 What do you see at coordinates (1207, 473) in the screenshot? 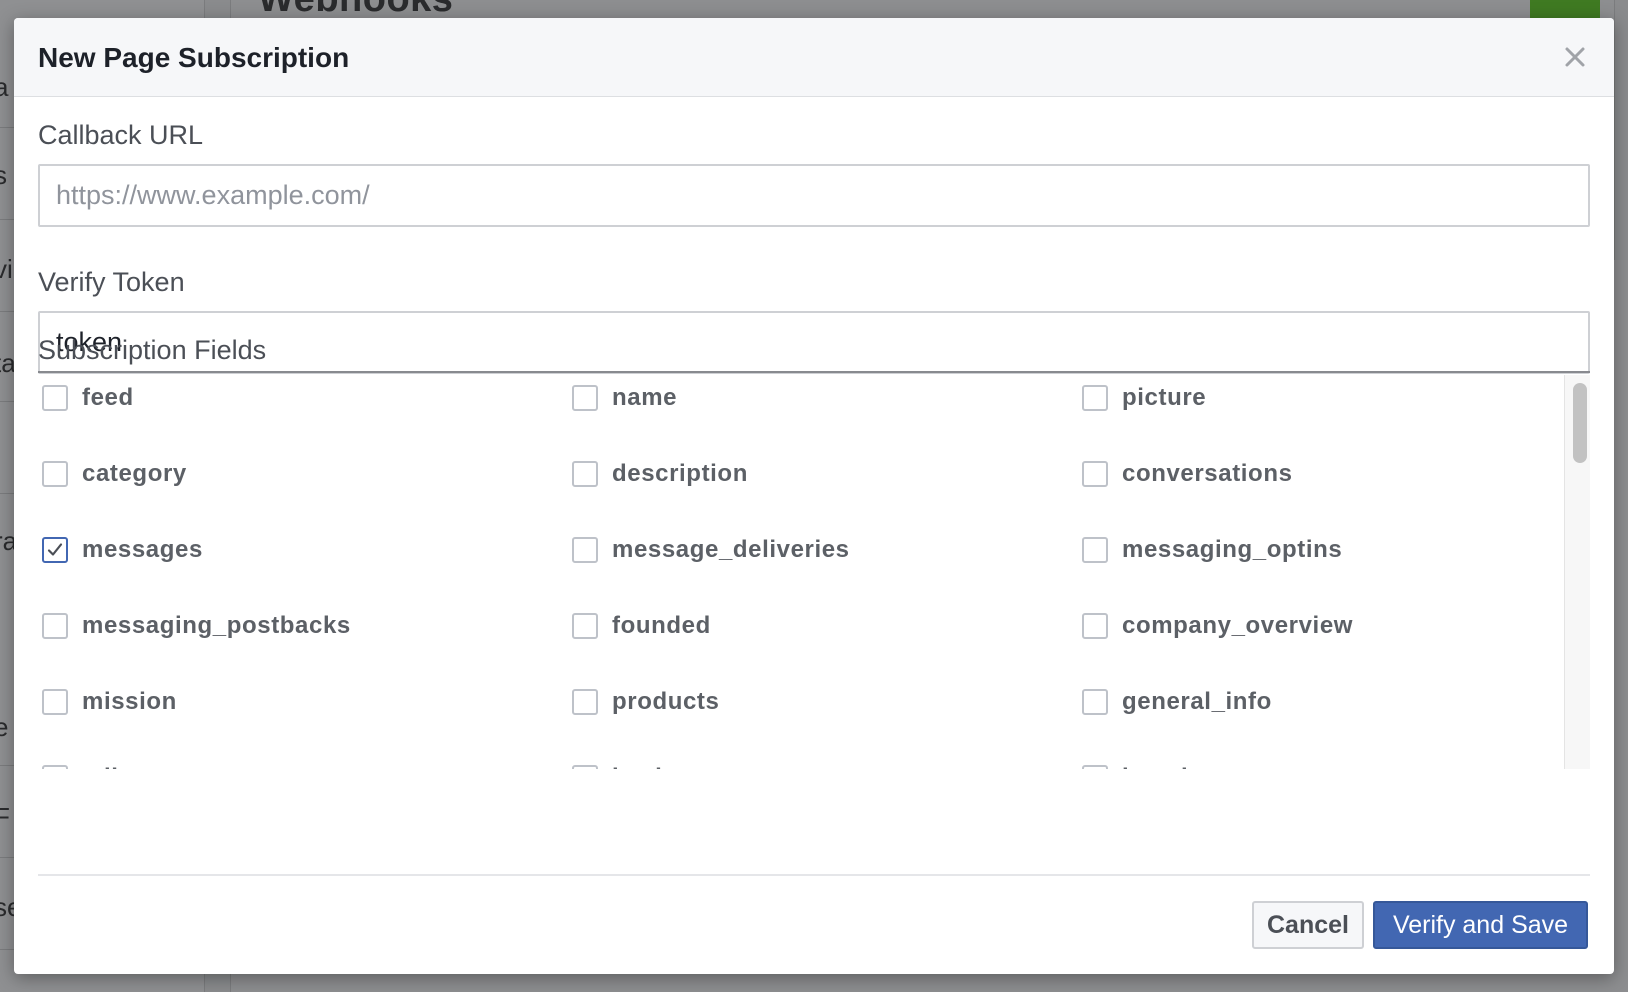
I see `subscription-field-label: conversations` at bounding box center [1207, 473].